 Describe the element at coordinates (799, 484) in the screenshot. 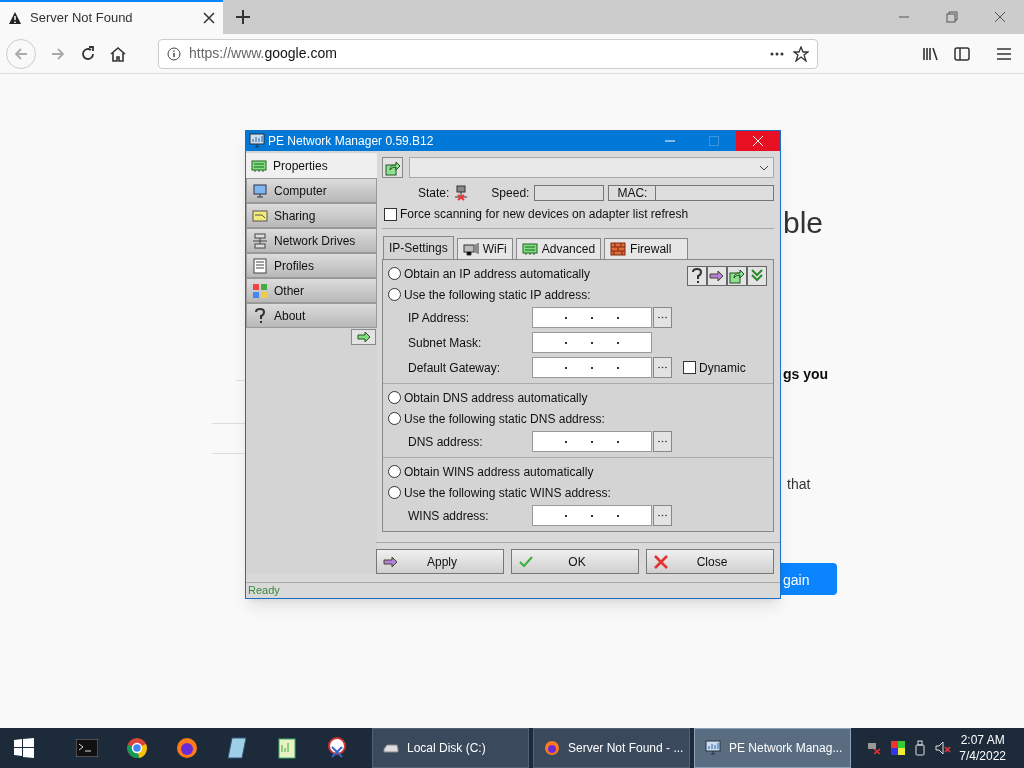

I see `page-text: that` at that location.